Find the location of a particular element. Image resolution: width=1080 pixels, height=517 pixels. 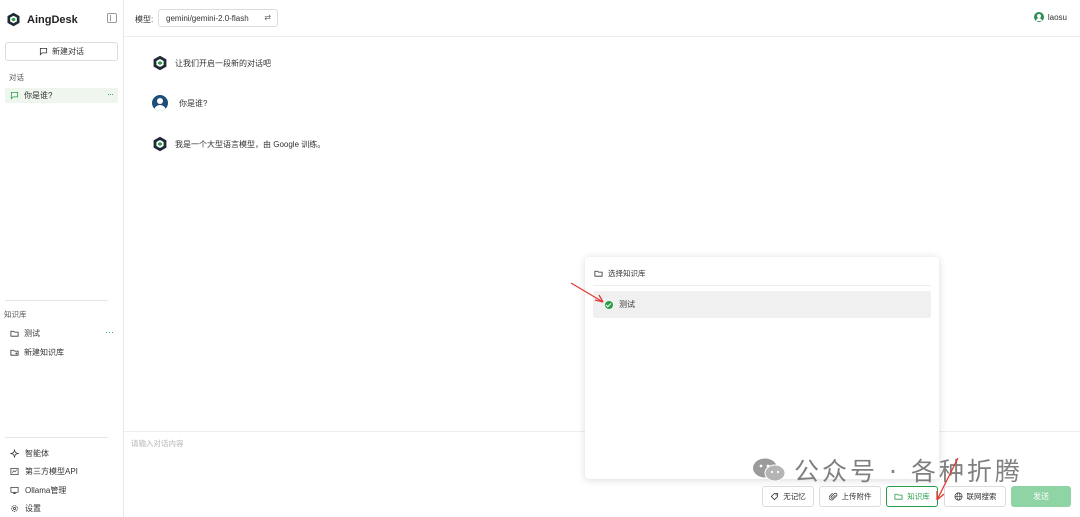

sidebar-item-label: 设置 is located at coordinates (33, 508).